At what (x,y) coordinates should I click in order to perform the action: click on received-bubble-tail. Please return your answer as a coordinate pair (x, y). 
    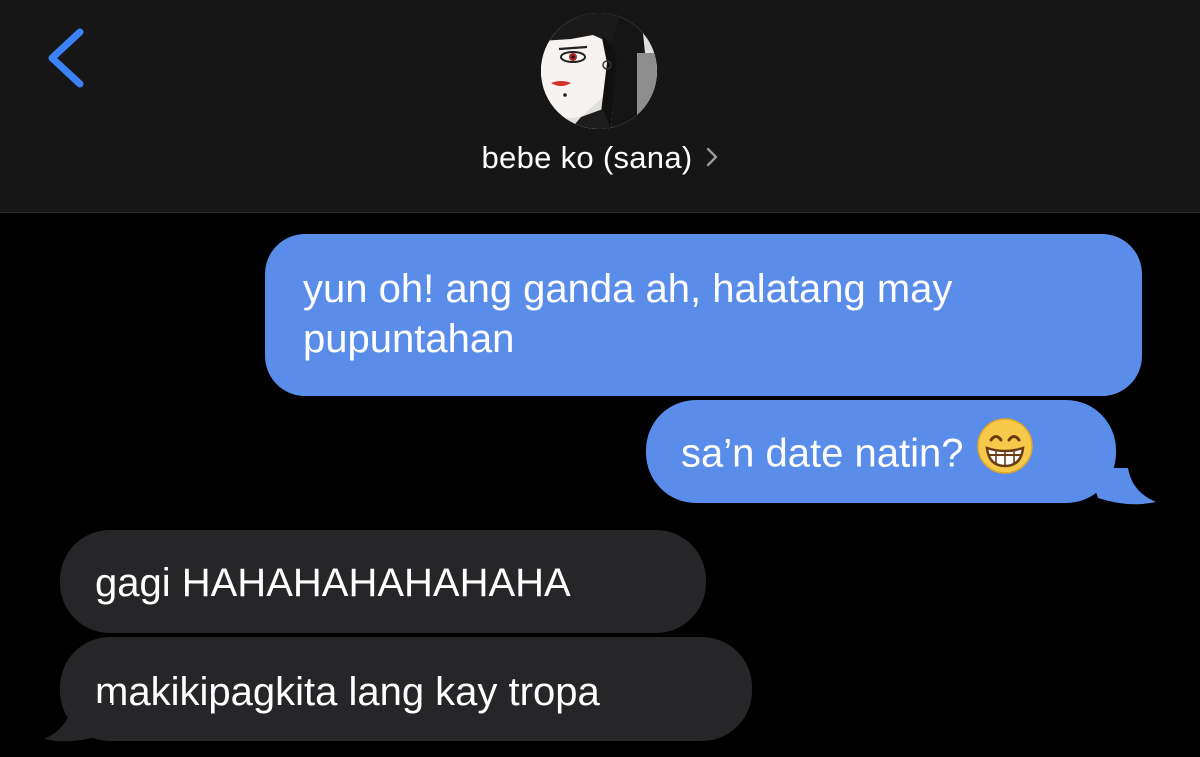
    Looking at the image, I should click on (78, 722).